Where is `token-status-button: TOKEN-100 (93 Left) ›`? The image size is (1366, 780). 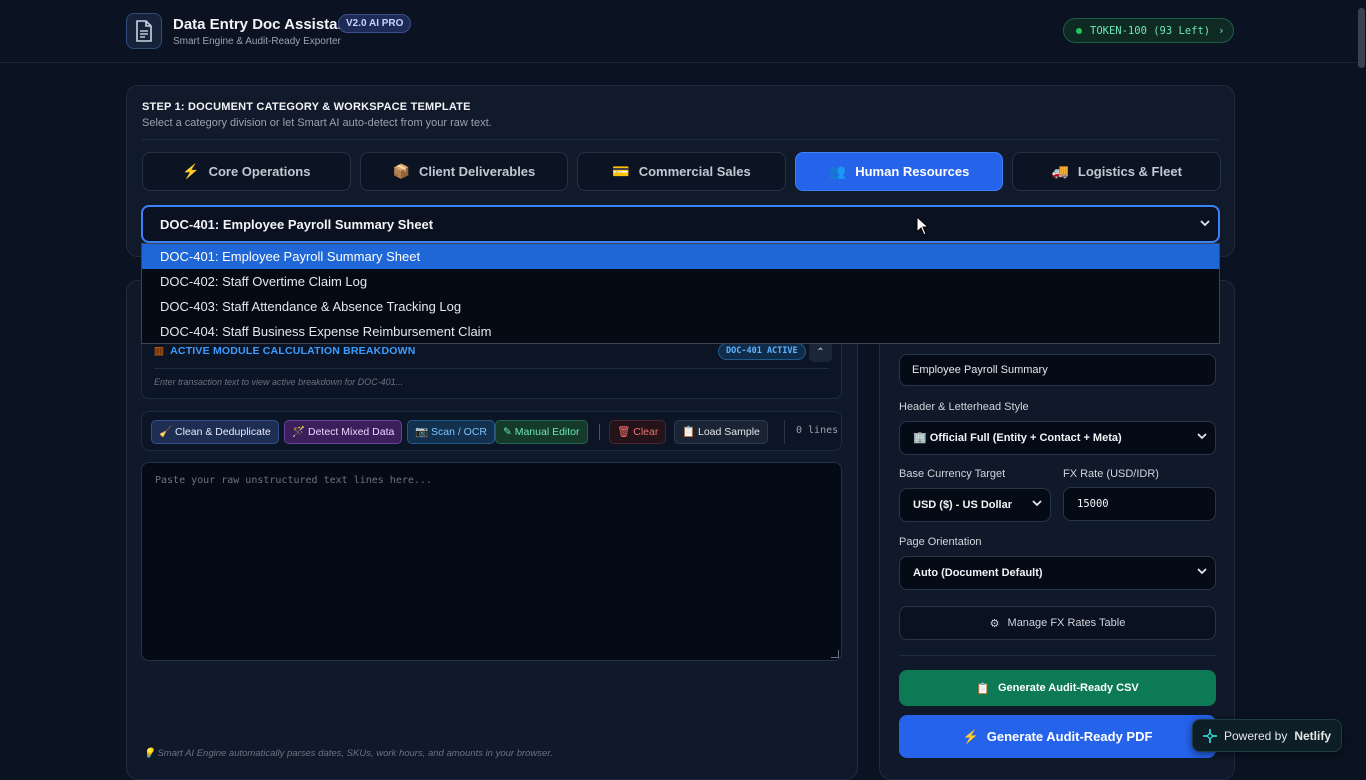 token-status-button: TOKEN-100 (93 Left) › is located at coordinates (1148, 30).